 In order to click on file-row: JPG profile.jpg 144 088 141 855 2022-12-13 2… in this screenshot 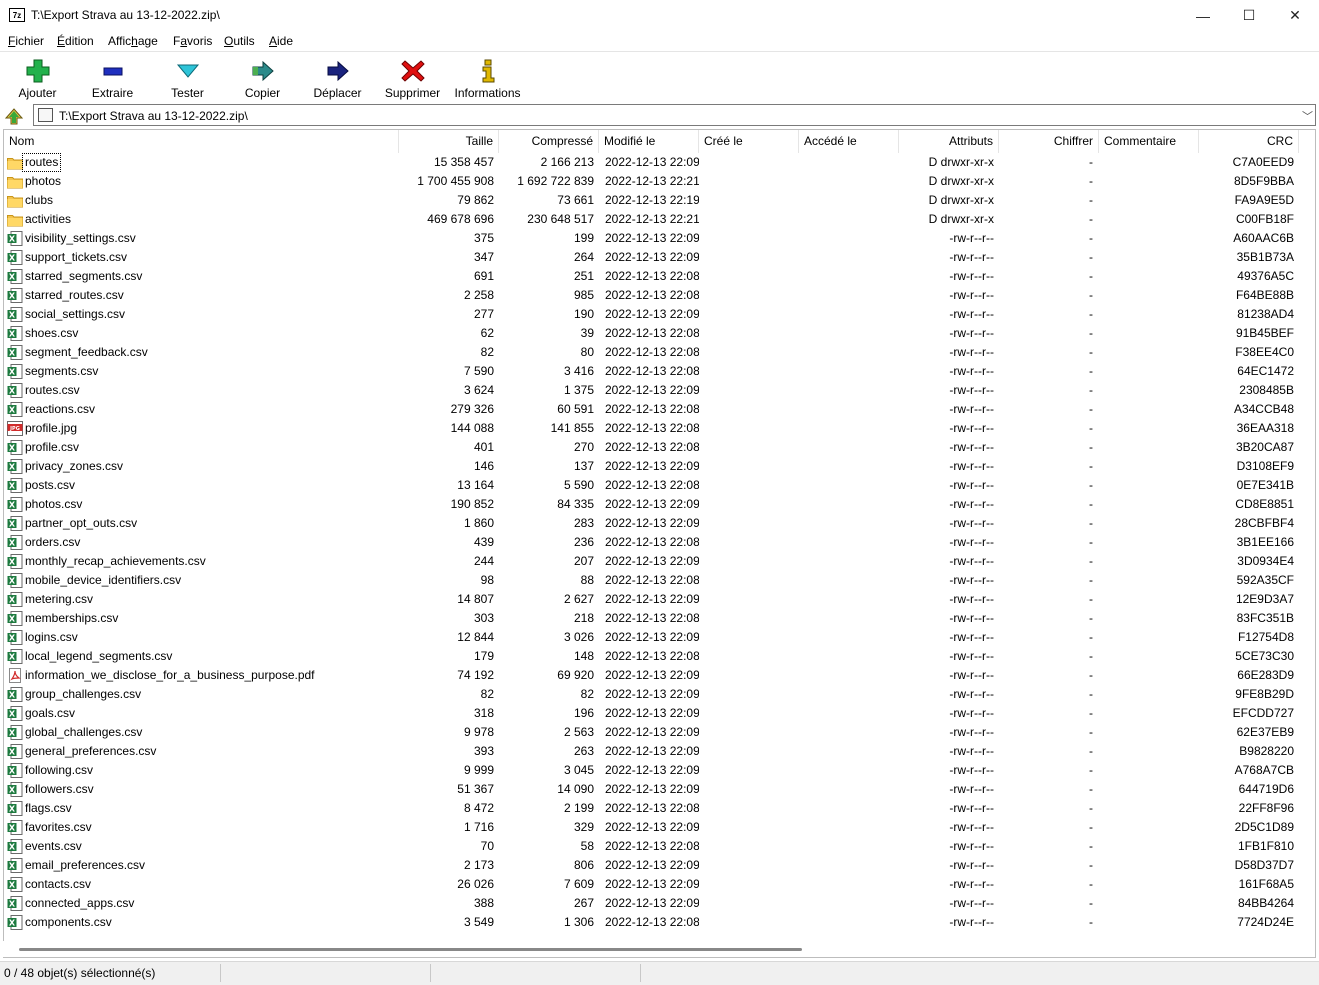, I will do `click(659, 428)`.